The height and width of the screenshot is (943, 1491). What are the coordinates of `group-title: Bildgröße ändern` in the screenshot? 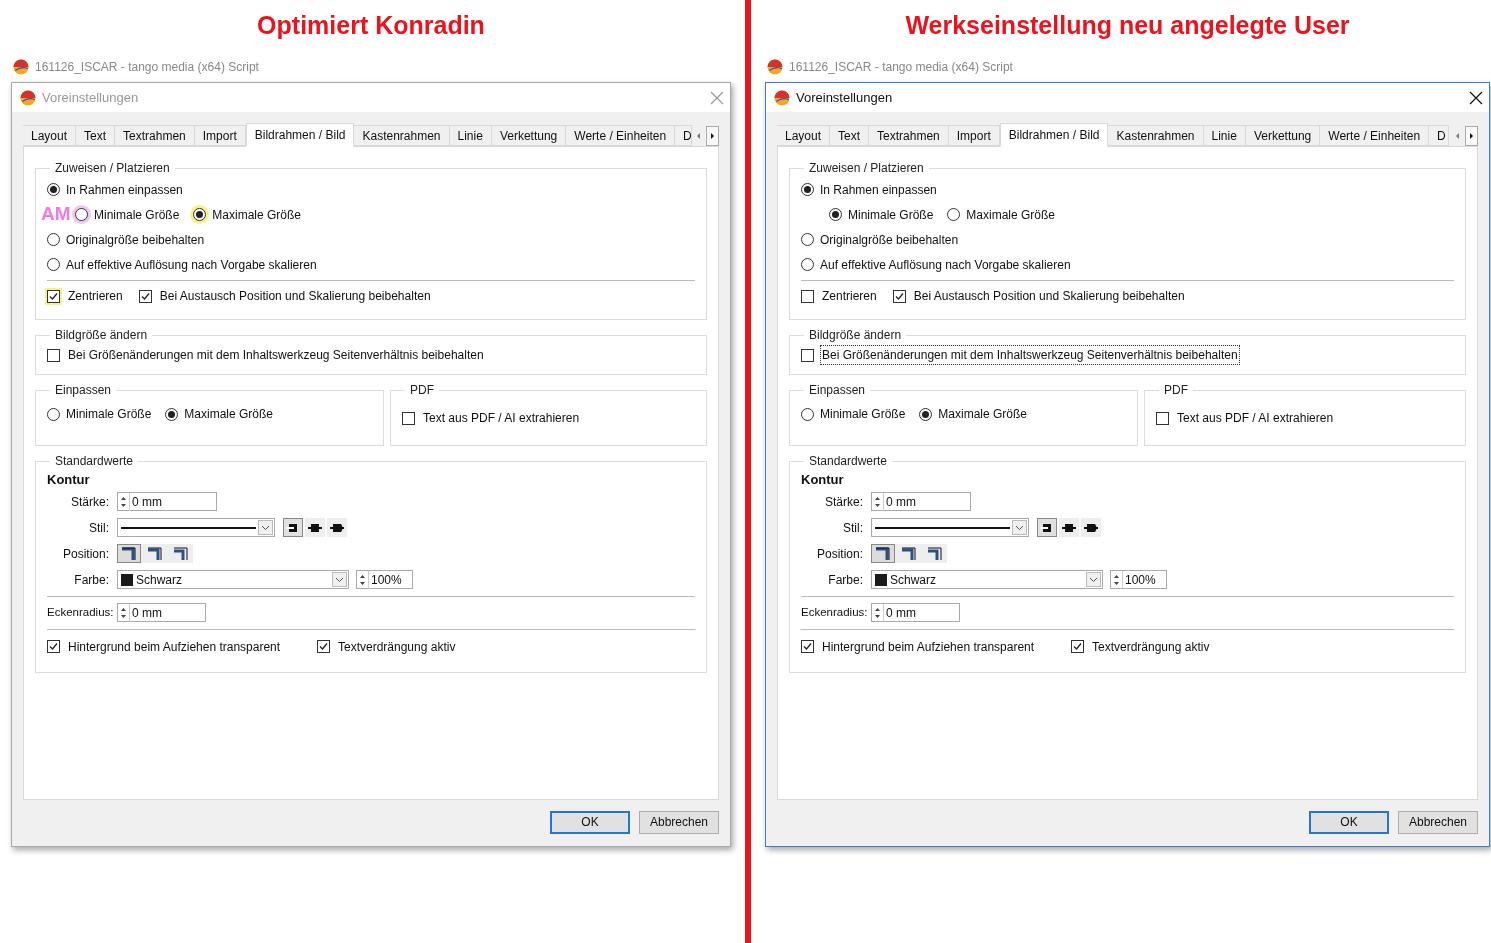 It's located at (101, 335).